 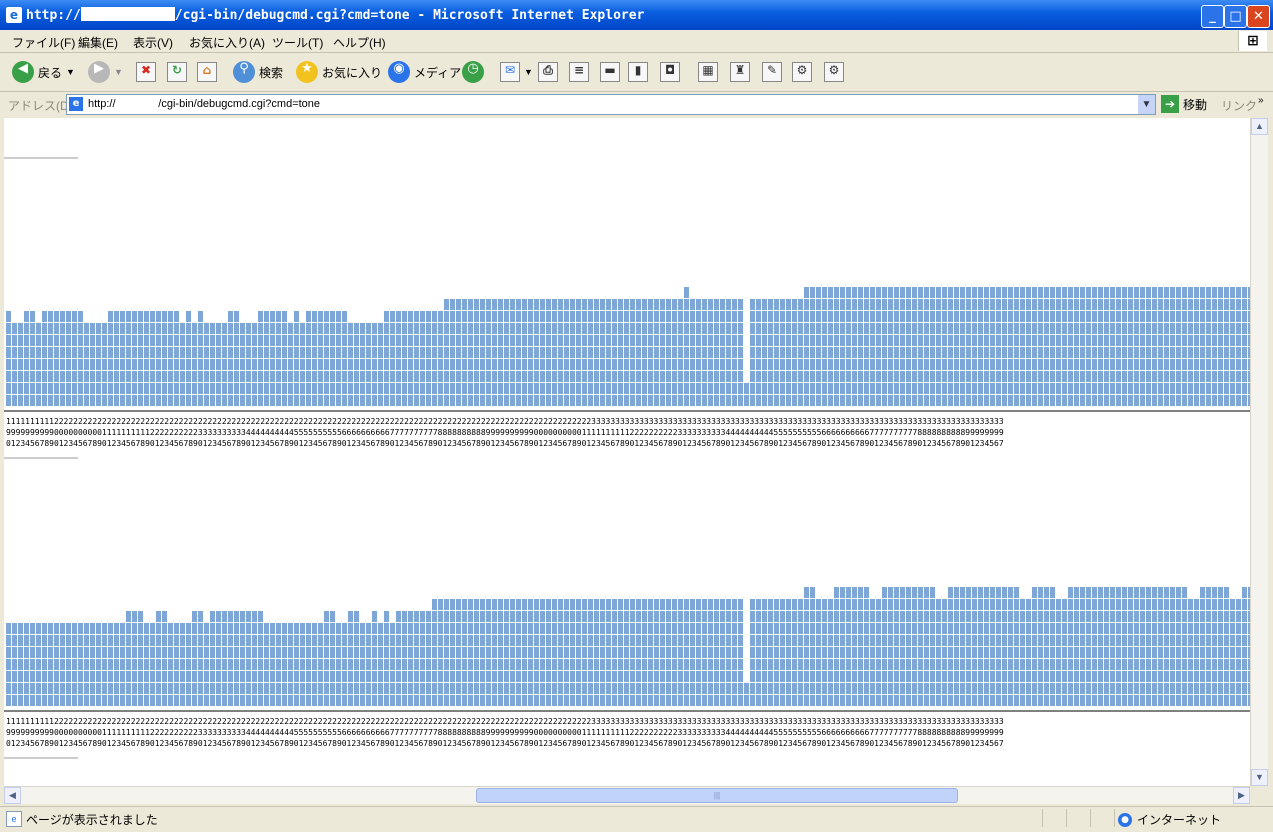 I want to click on menu-favorites: お気に入り(A), so click(x=227, y=42).